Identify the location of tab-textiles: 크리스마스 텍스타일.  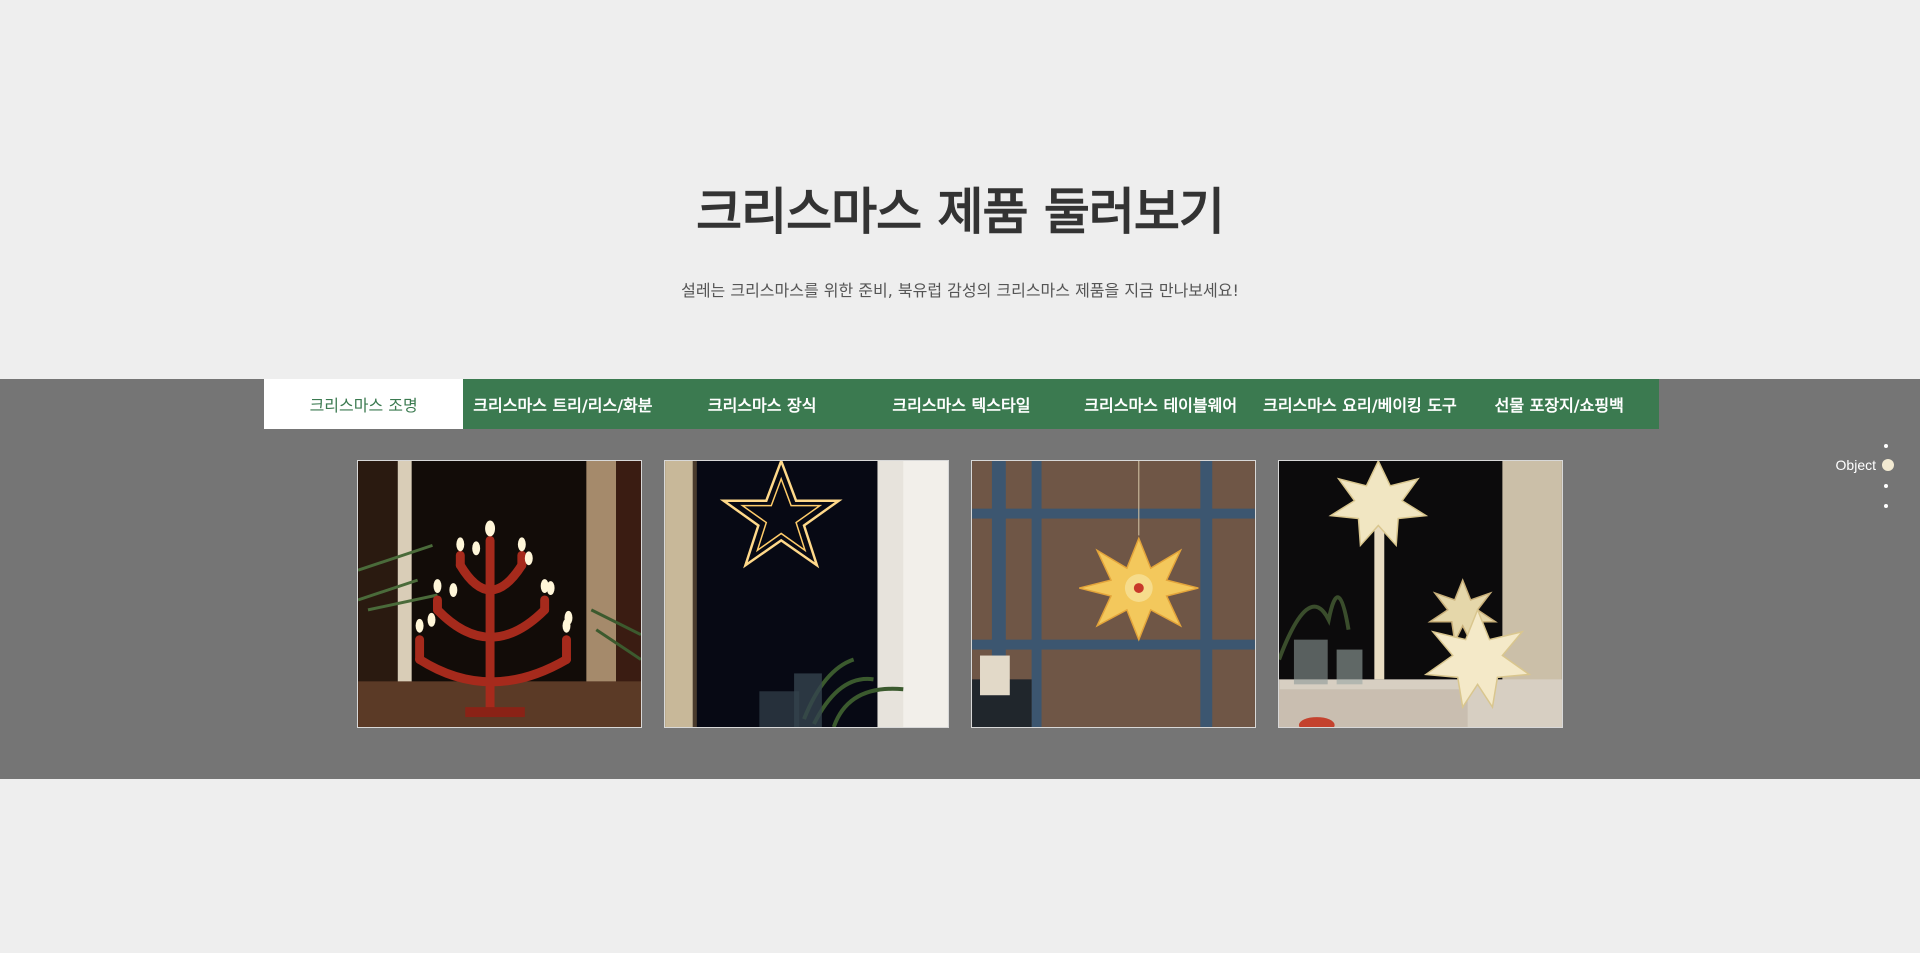
(961, 404).